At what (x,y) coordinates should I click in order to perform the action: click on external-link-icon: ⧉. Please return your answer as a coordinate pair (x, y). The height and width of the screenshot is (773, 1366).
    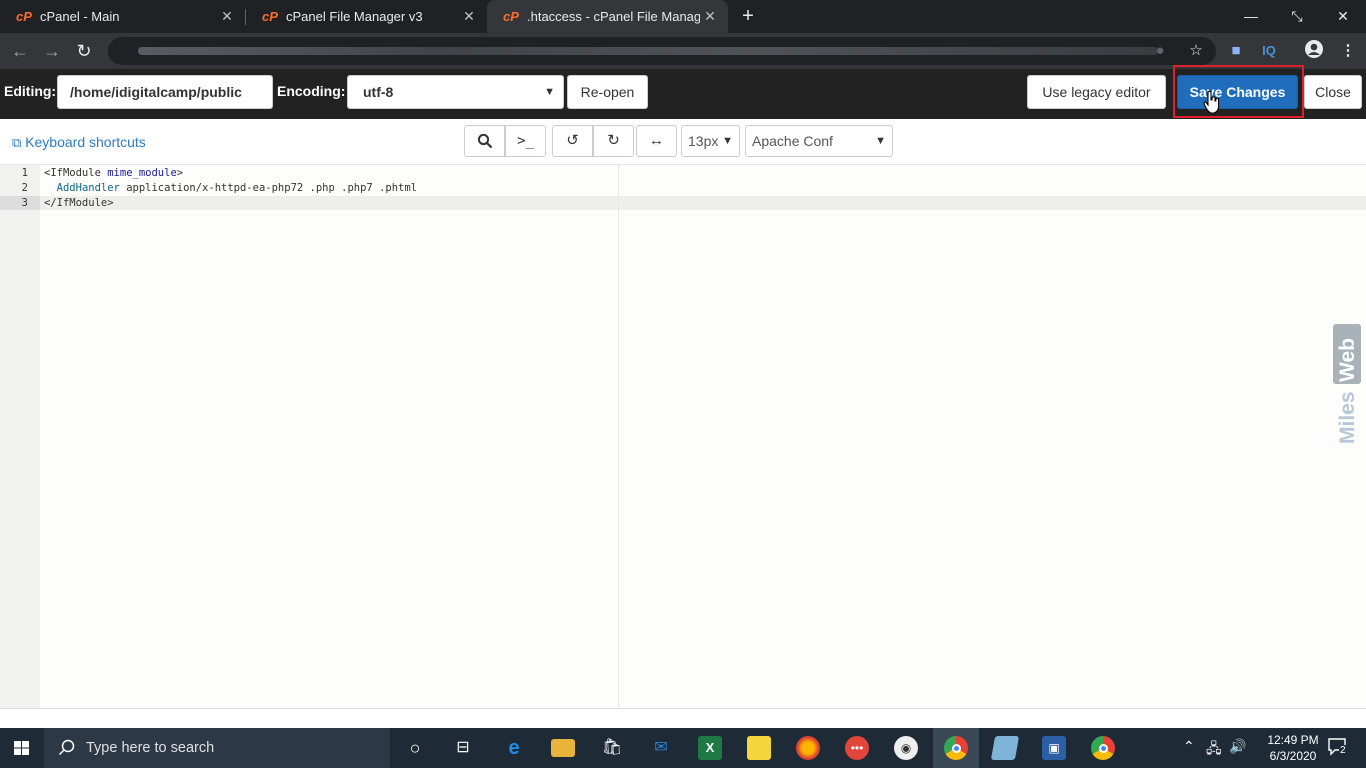
    Looking at the image, I should click on (17, 142).